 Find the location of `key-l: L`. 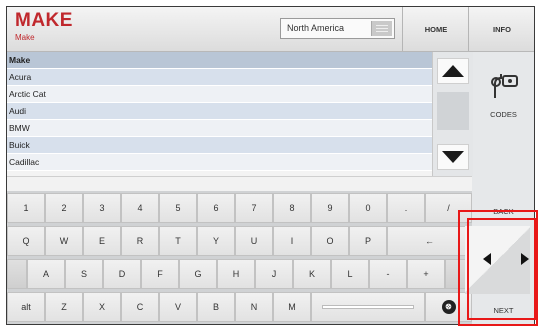

key-l: L is located at coordinates (350, 274).